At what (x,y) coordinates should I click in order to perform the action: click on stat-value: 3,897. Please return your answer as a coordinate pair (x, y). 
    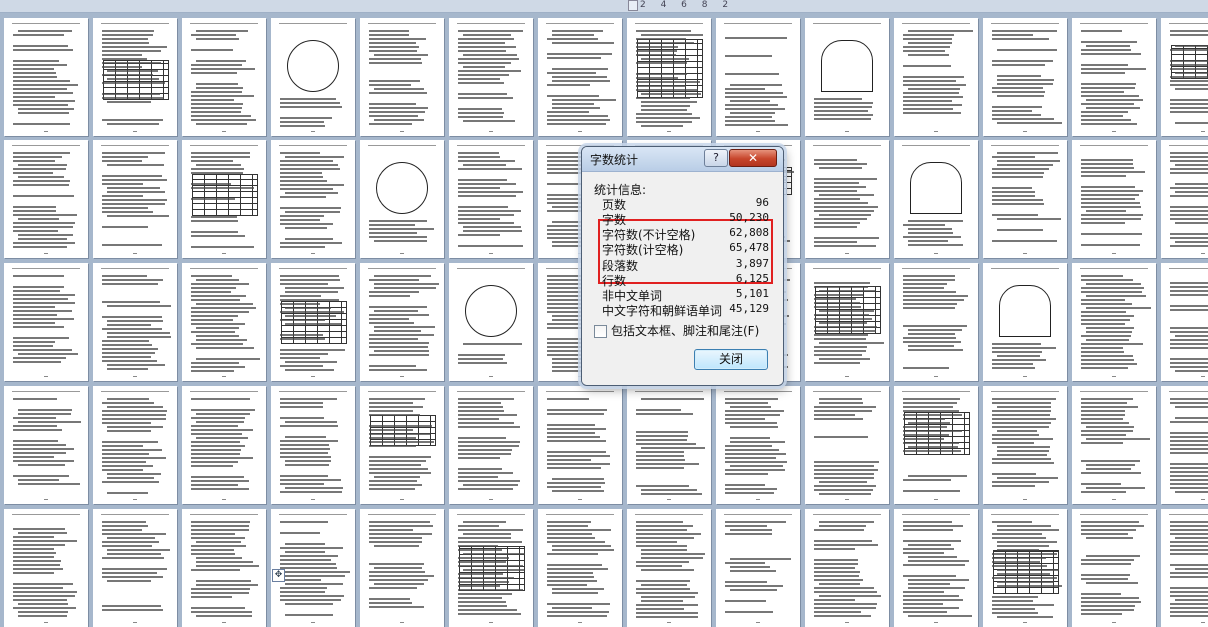
    Looking at the image, I should click on (752, 263).